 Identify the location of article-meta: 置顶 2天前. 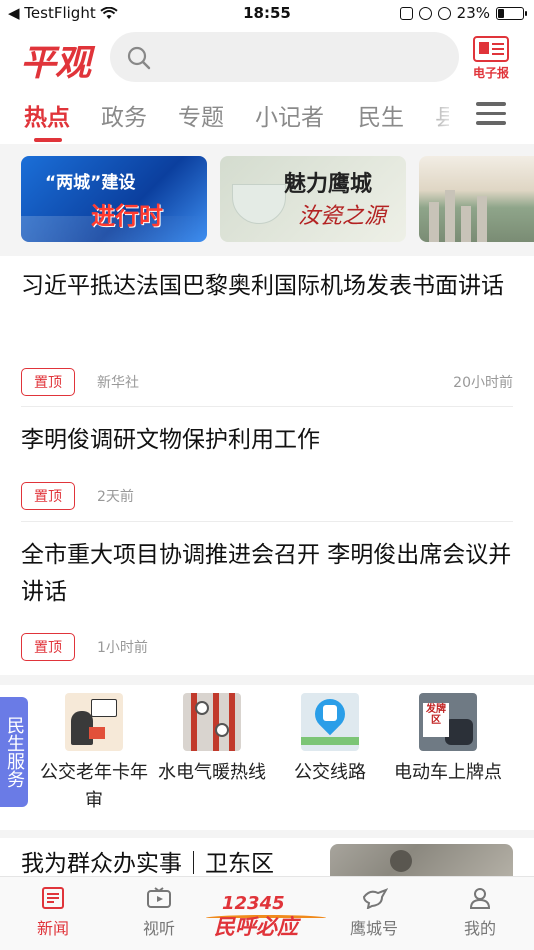
(267, 496).